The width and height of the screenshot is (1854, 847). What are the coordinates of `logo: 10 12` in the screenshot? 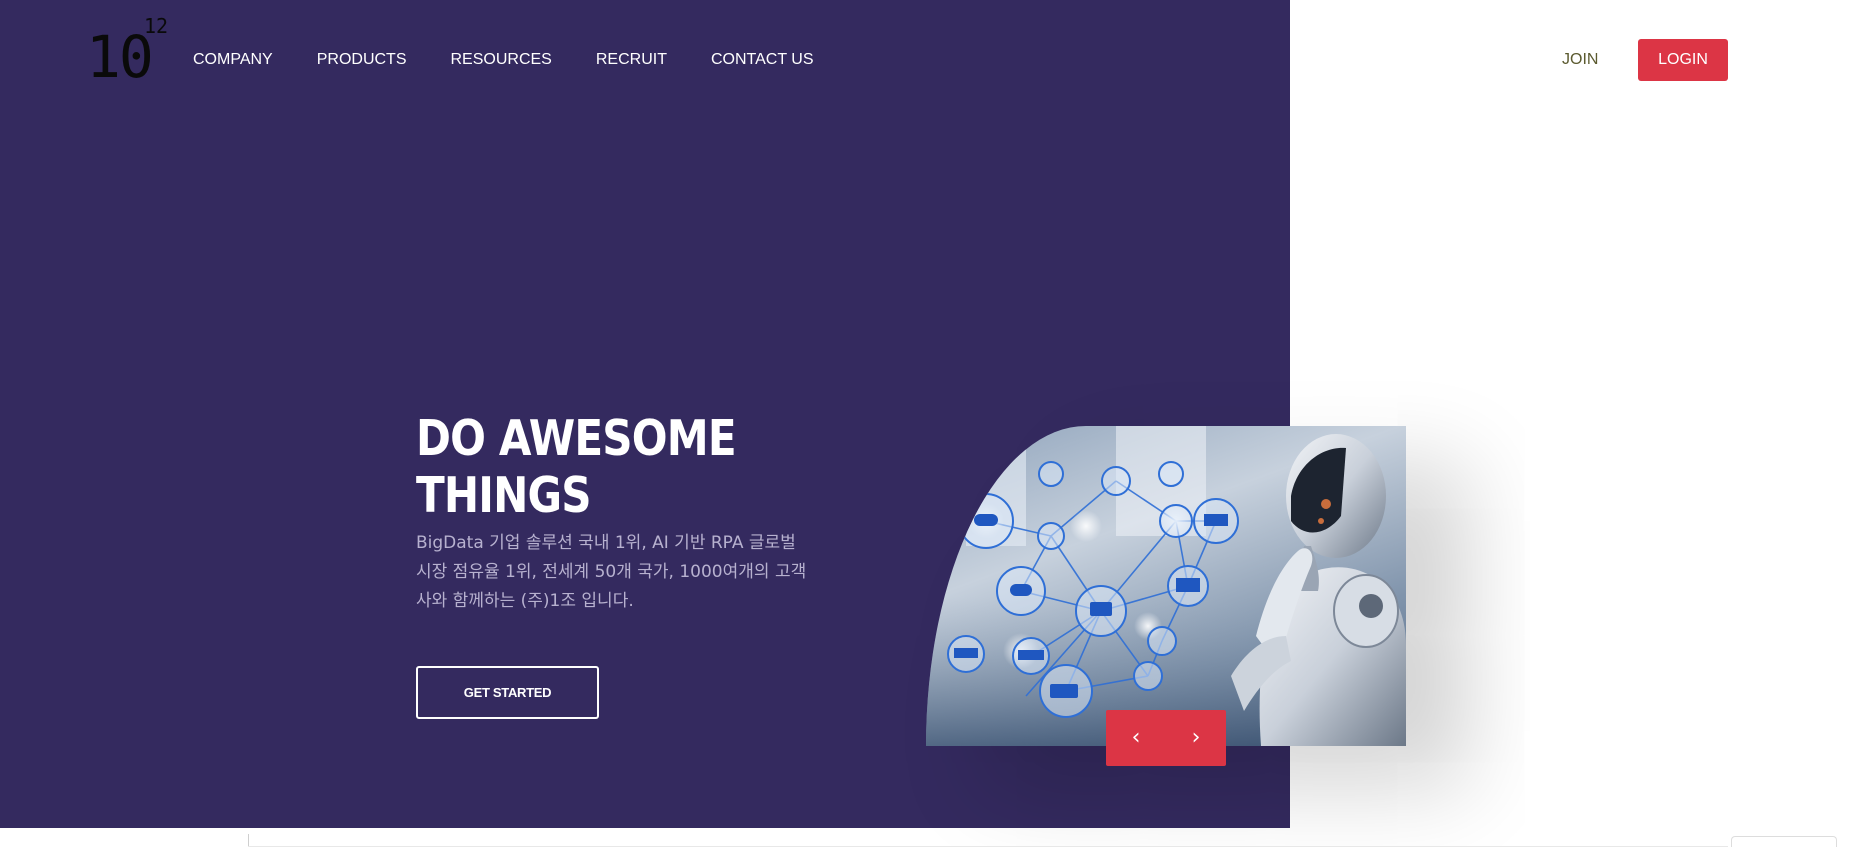 It's located at (131, 51).